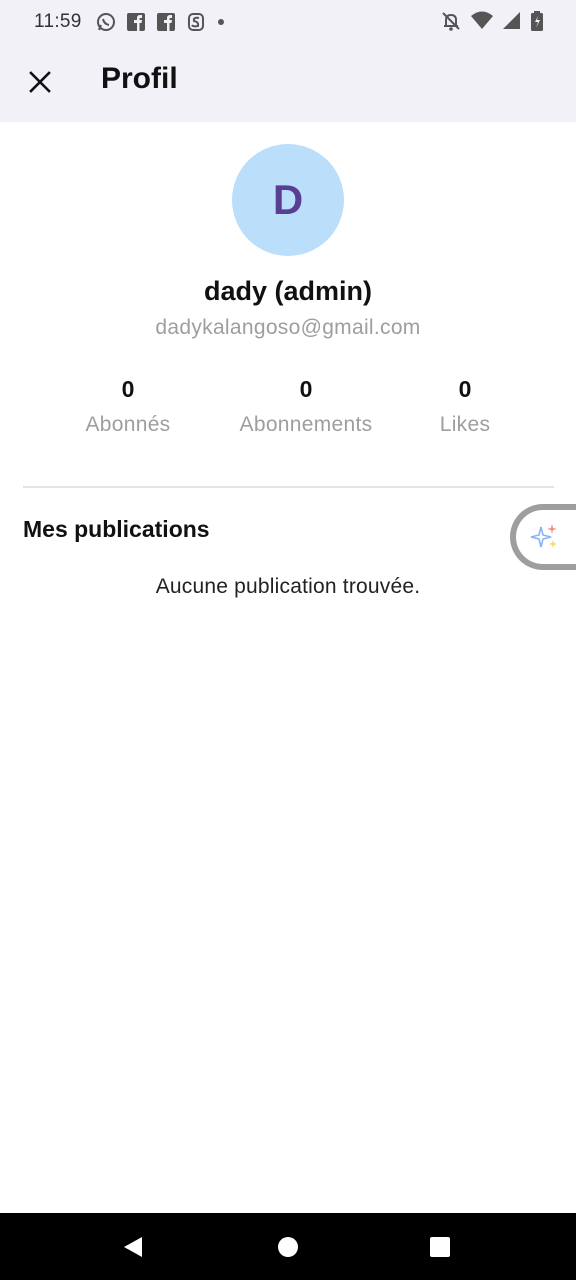 The image size is (576, 1280). I want to click on notifications-off-icon, so click(451, 21).